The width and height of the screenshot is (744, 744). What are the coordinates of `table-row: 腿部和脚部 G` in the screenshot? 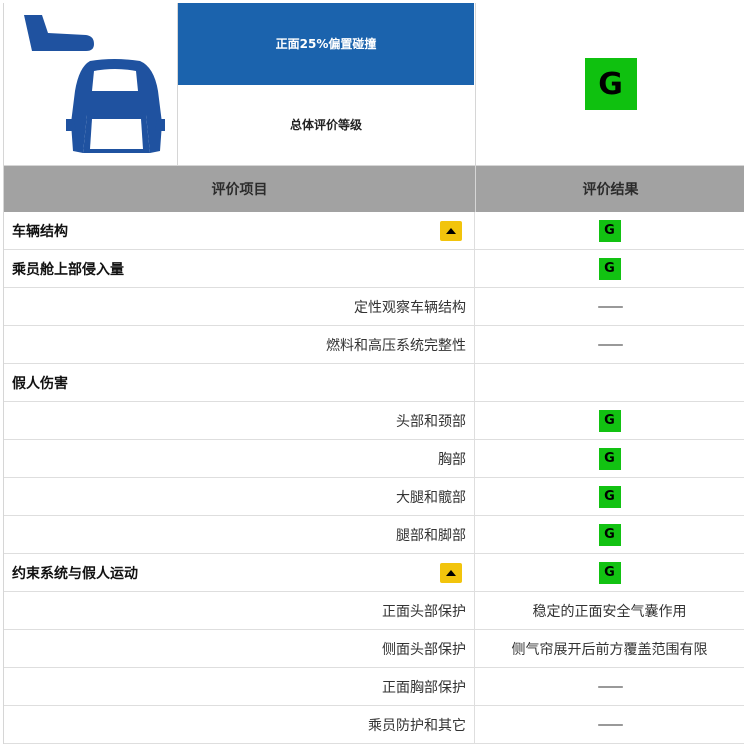 It's located at (374, 535).